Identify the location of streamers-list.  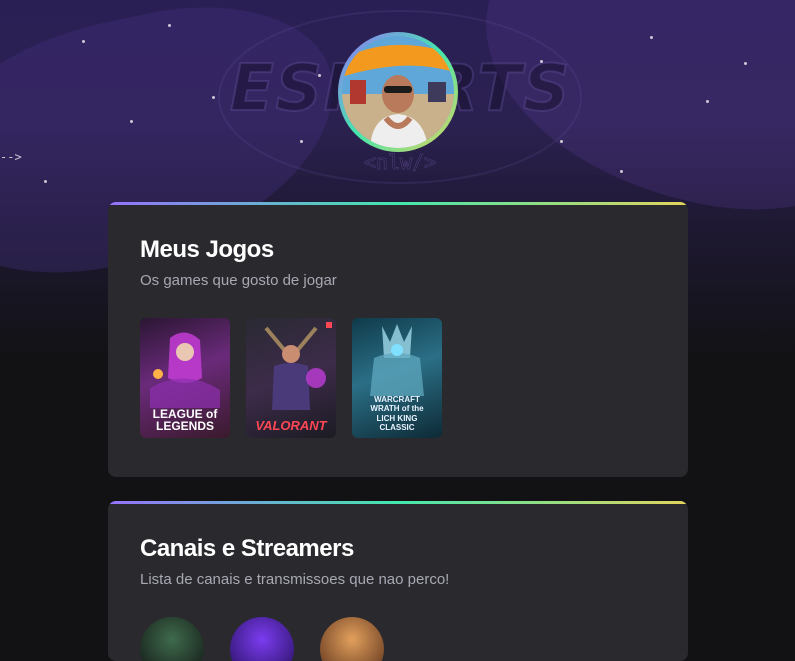
(262, 639).